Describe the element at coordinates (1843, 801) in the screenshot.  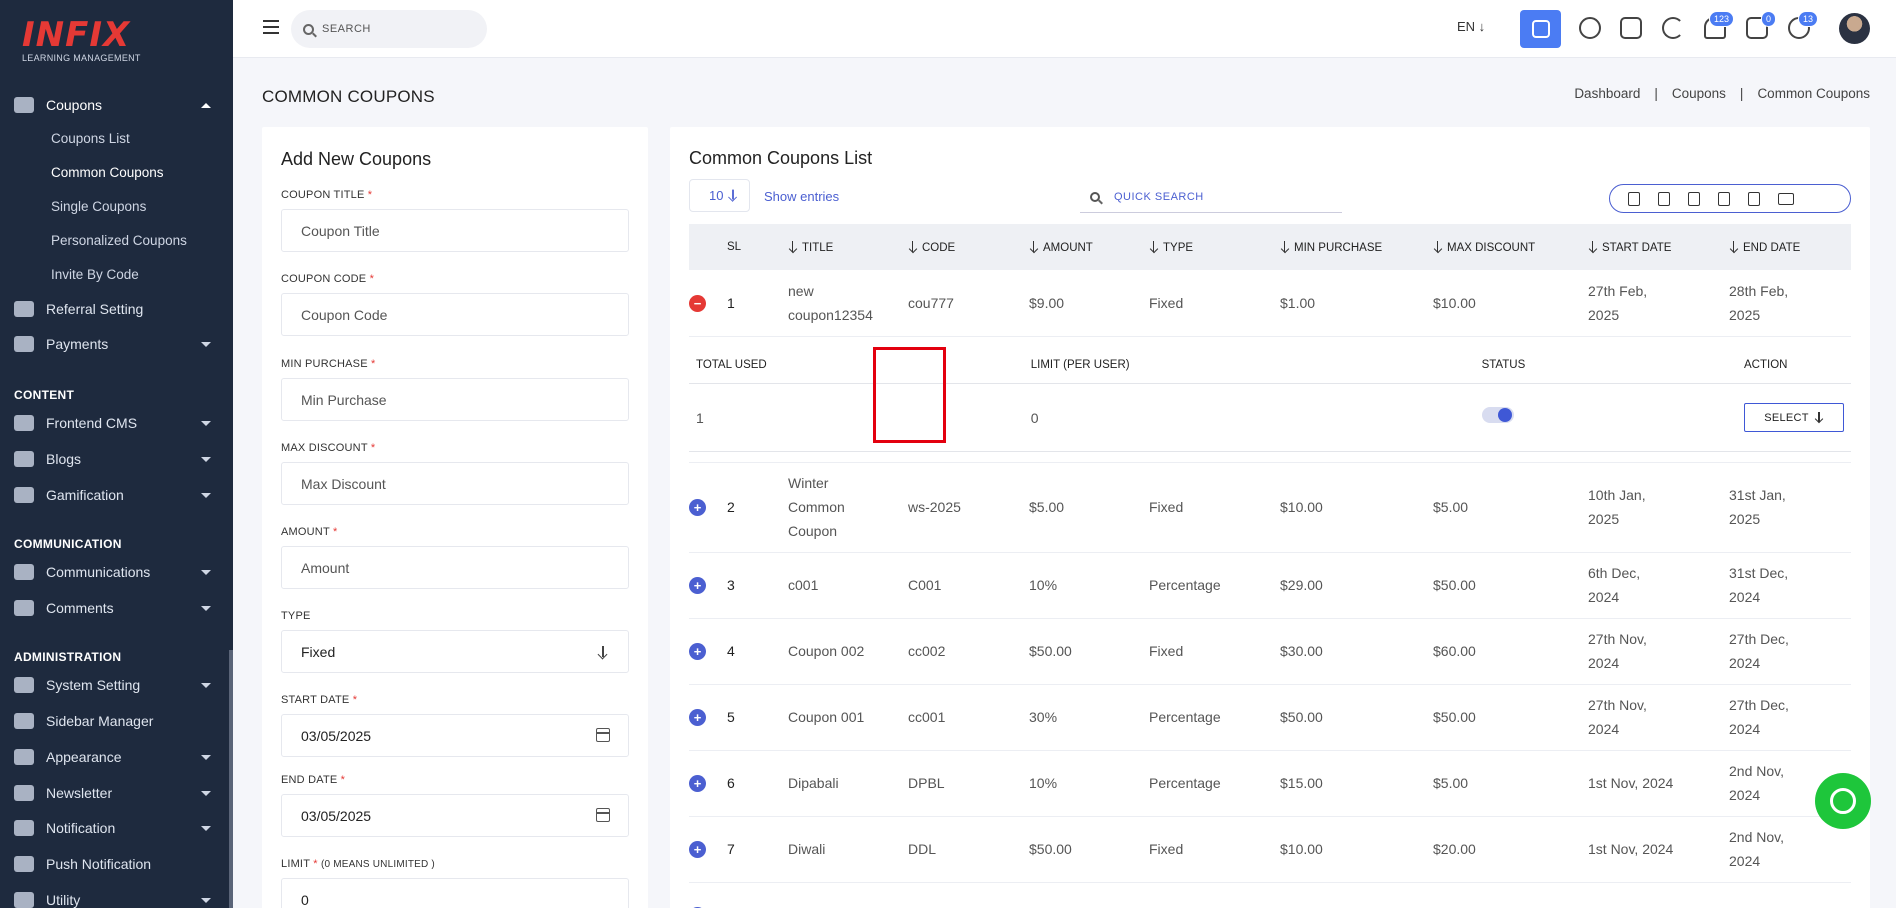
I see `whatsapp-chat-button` at that location.